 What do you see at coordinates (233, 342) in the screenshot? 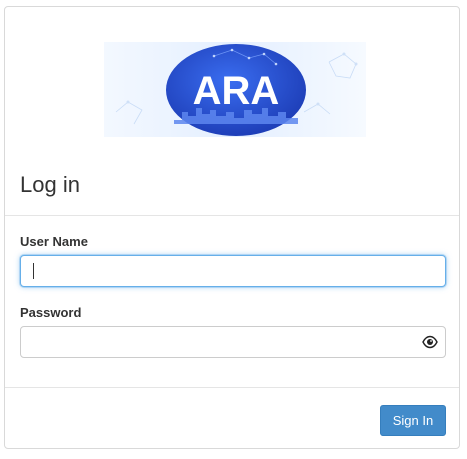
I see `password-input` at bounding box center [233, 342].